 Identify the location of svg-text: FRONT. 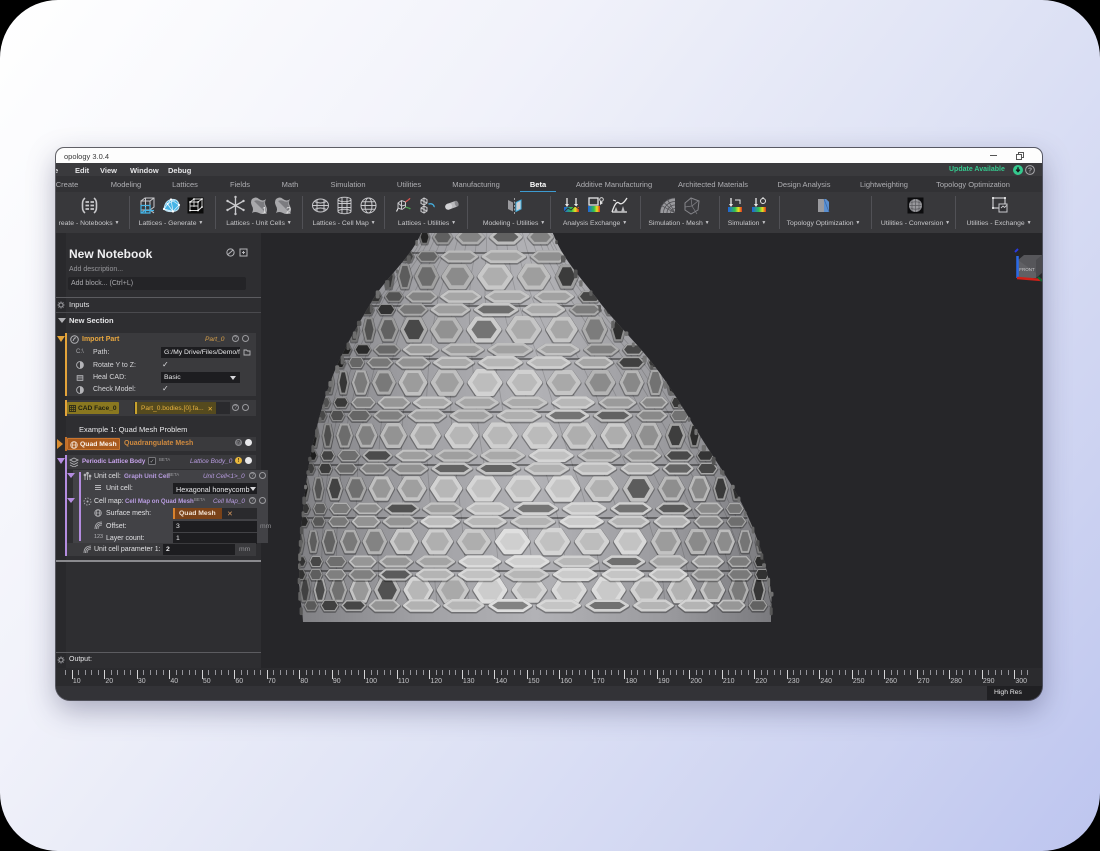
(1027, 269).